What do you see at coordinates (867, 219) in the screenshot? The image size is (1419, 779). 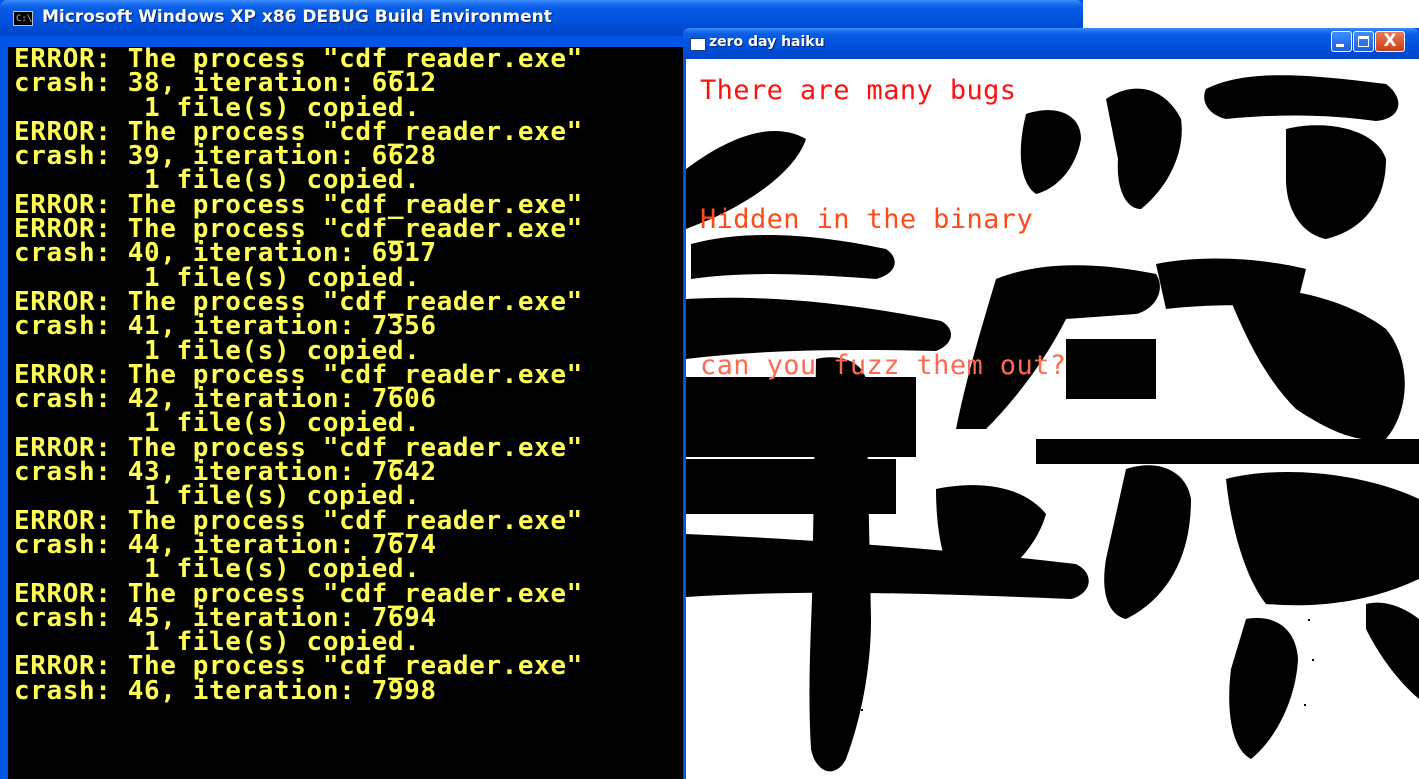 I see `haiku-line-2: Hidden in the binary` at bounding box center [867, 219].